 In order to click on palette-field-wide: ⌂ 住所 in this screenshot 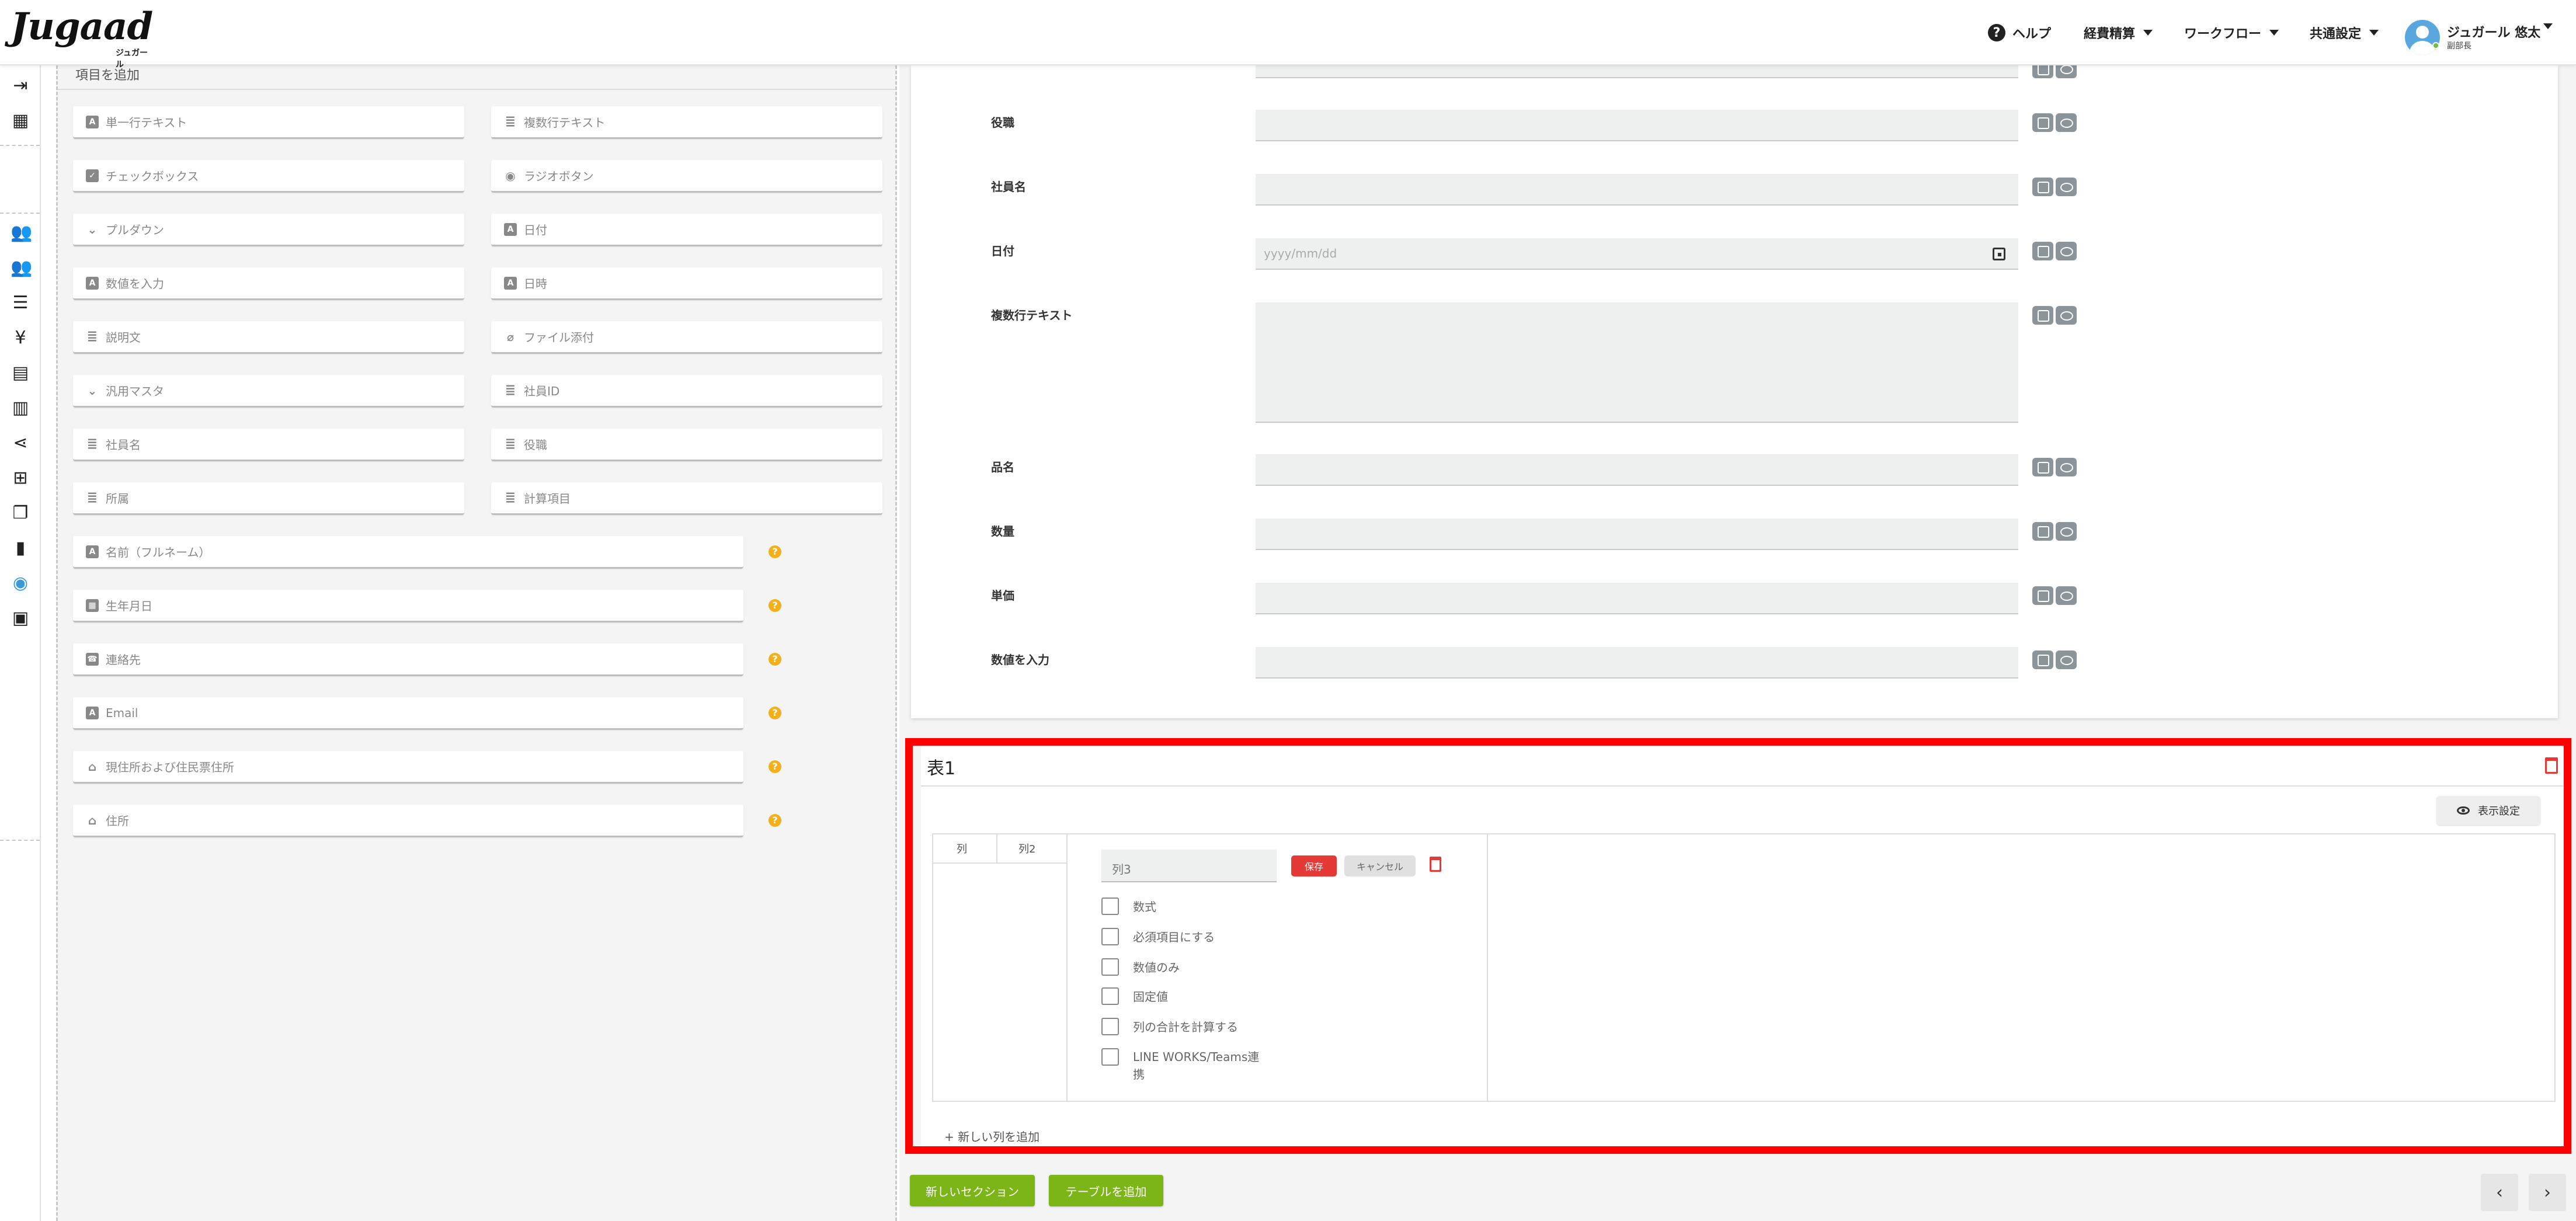, I will do `click(408, 821)`.